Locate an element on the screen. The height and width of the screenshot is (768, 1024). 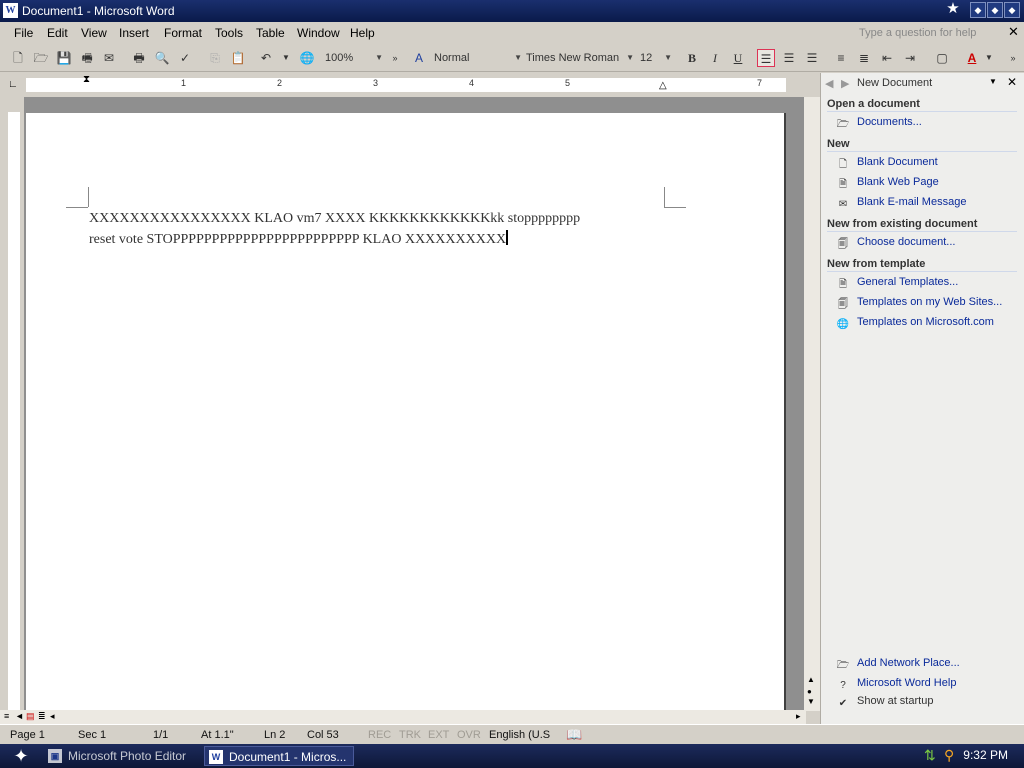
zoom-select: 100% ▼ is located at coordinates (355, 58).